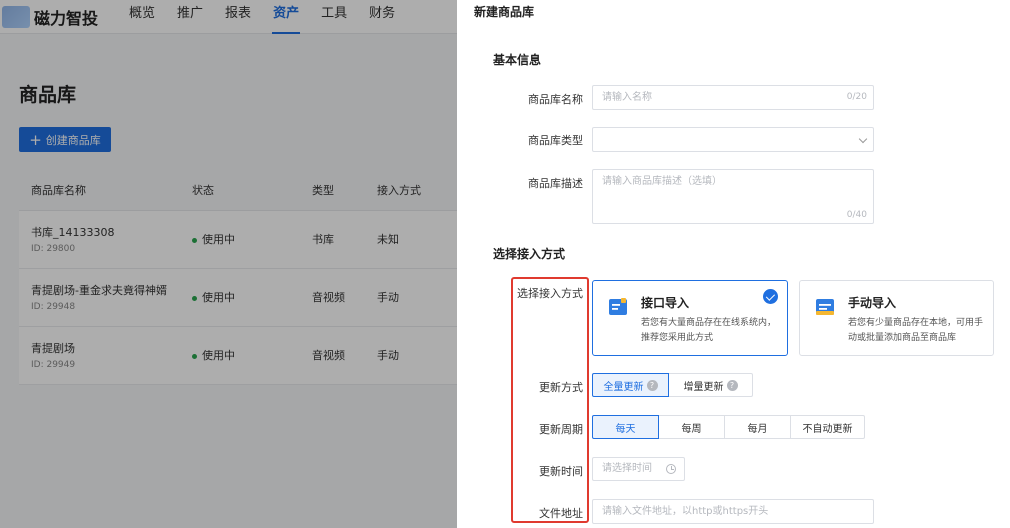 This screenshot has height=528, width=1010. I want to click on time-picker: 请选择时间, so click(638, 469).